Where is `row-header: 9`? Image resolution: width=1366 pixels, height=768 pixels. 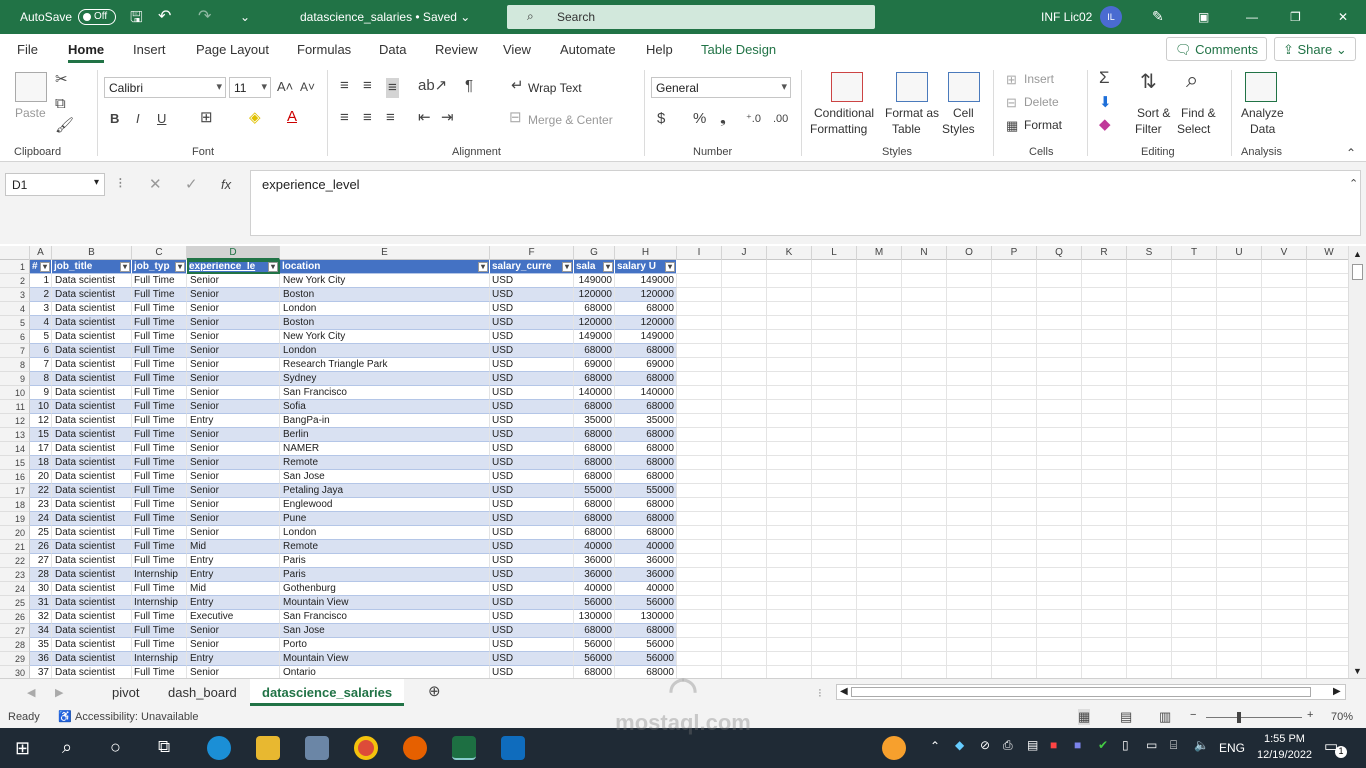
row-header: 9 is located at coordinates (15, 379).